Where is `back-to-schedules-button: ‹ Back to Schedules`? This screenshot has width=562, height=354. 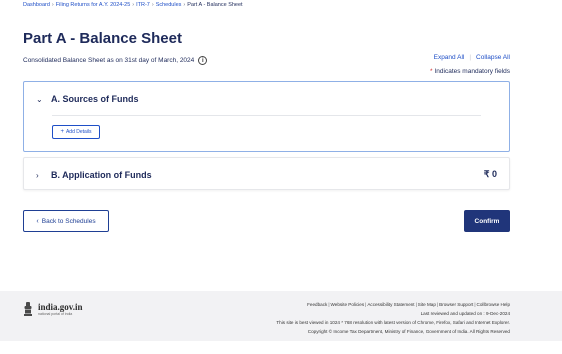 back-to-schedules-button: ‹ Back to Schedules is located at coordinates (66, 221).